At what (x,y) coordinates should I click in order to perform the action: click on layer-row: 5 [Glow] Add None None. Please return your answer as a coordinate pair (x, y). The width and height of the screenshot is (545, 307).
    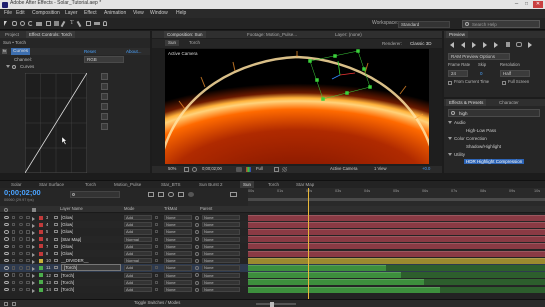
    Looking at the image, I should click on (272, 232).